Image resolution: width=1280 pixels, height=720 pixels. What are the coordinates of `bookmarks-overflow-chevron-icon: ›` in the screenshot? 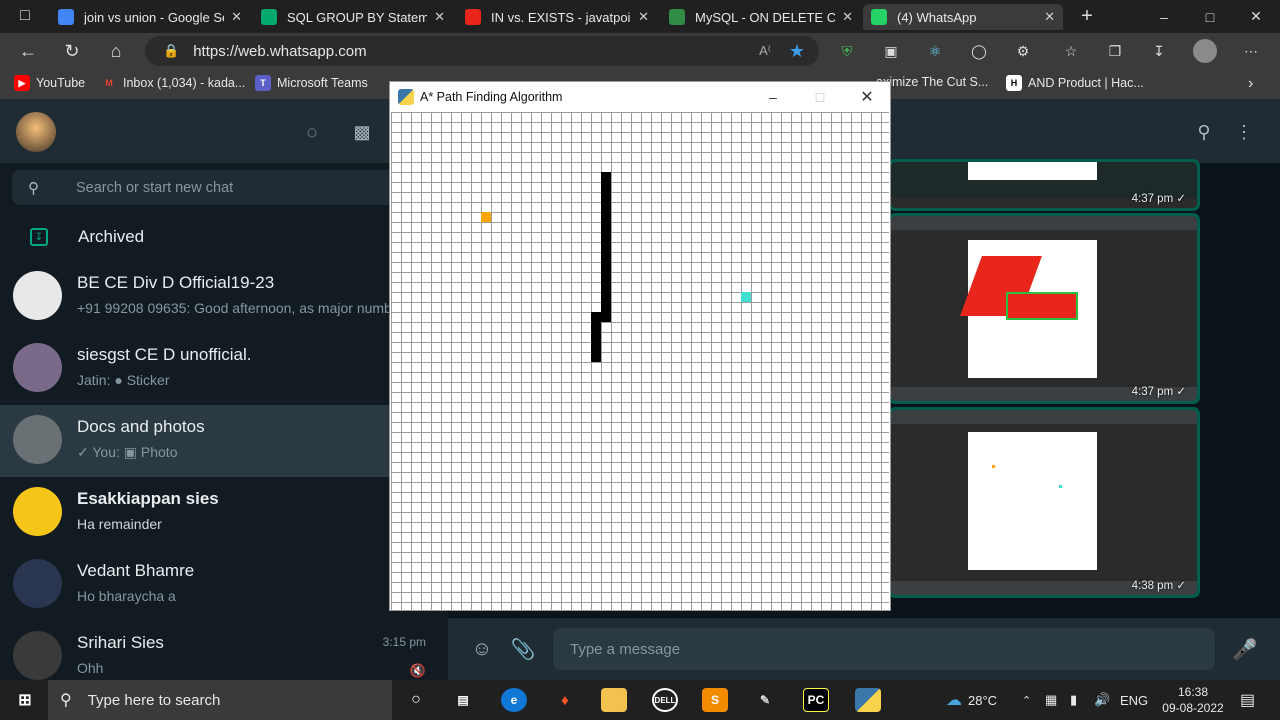 It's located at (1250, 84).